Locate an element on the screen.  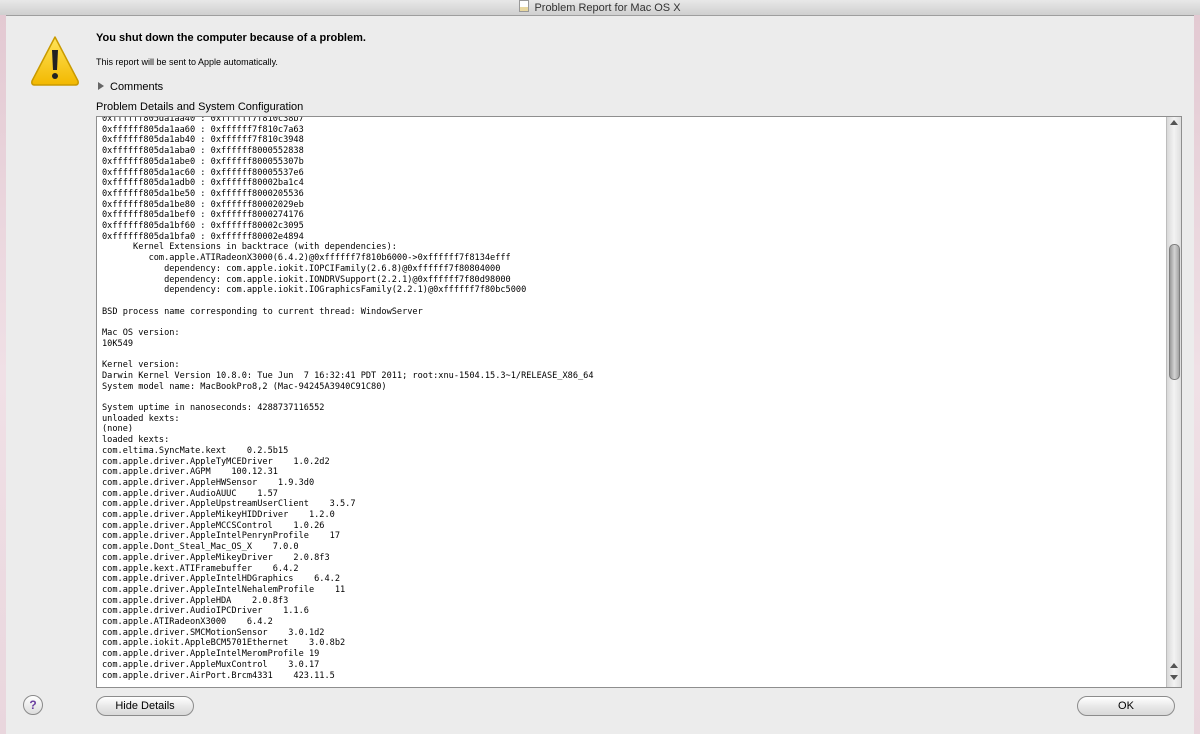
document-icon is located at coordinates (524, 6).